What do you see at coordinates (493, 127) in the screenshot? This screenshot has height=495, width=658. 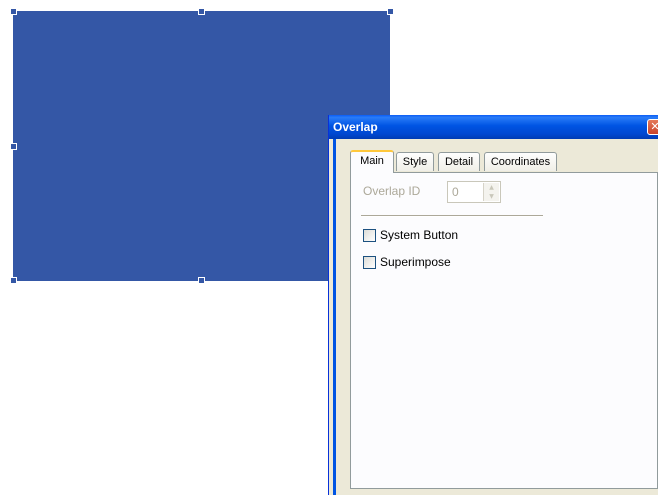 I see `dialog-titlebar: Overlap ✕` at bounding box center [493, 127].